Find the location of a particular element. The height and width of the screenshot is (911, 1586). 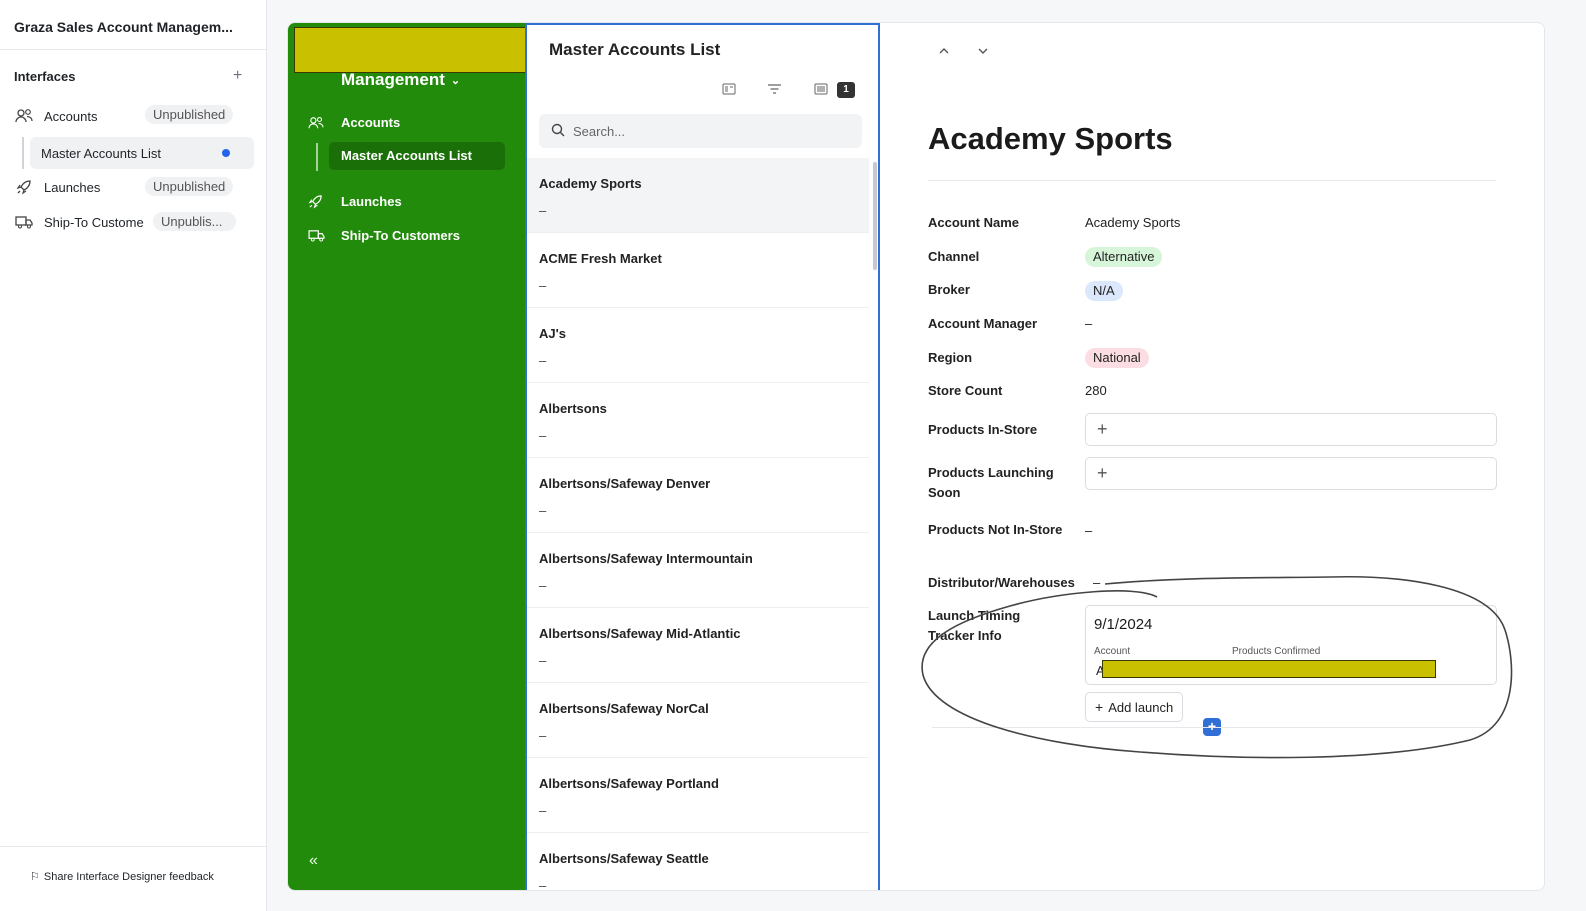

launch-date: 9/1/2024 is located at coordinates (1123, 624).